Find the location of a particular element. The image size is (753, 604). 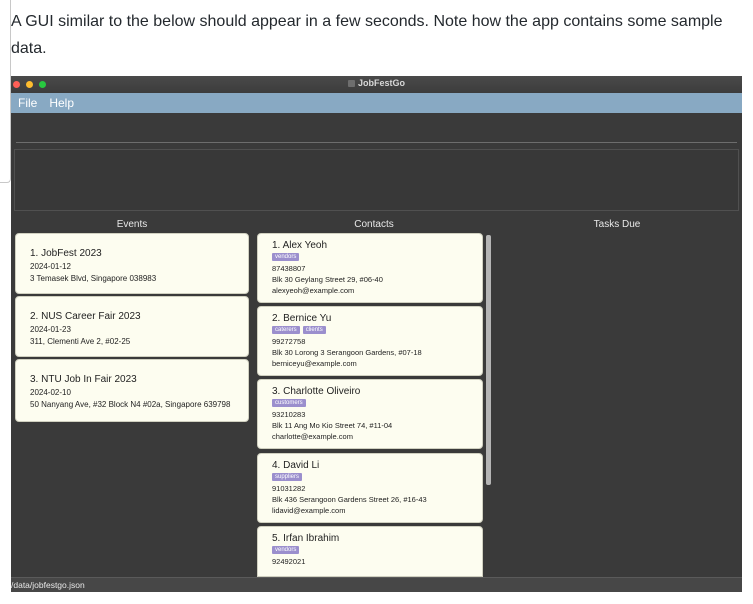

command-input is located at coordinates (376, 128).